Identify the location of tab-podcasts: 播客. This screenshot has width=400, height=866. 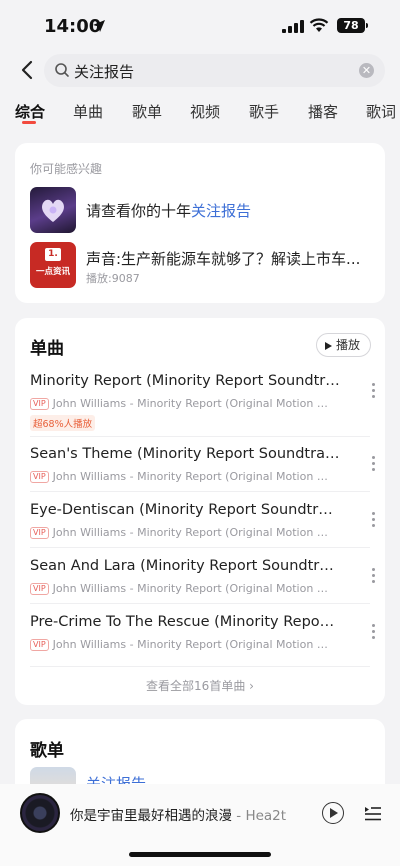
(323, 111).